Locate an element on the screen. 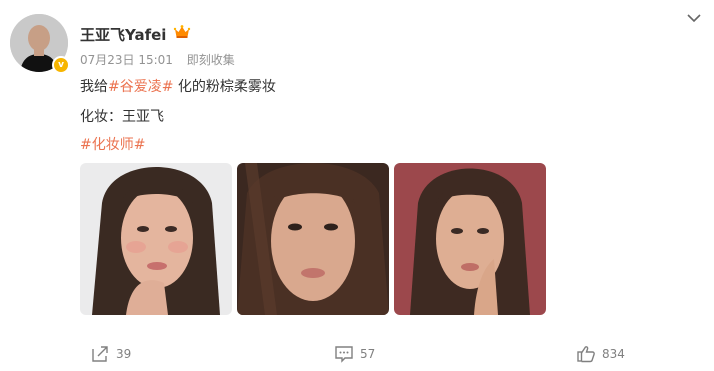 This screenshot has width=714, height=371. verified-badge: v is located at coordinates (61, 65).